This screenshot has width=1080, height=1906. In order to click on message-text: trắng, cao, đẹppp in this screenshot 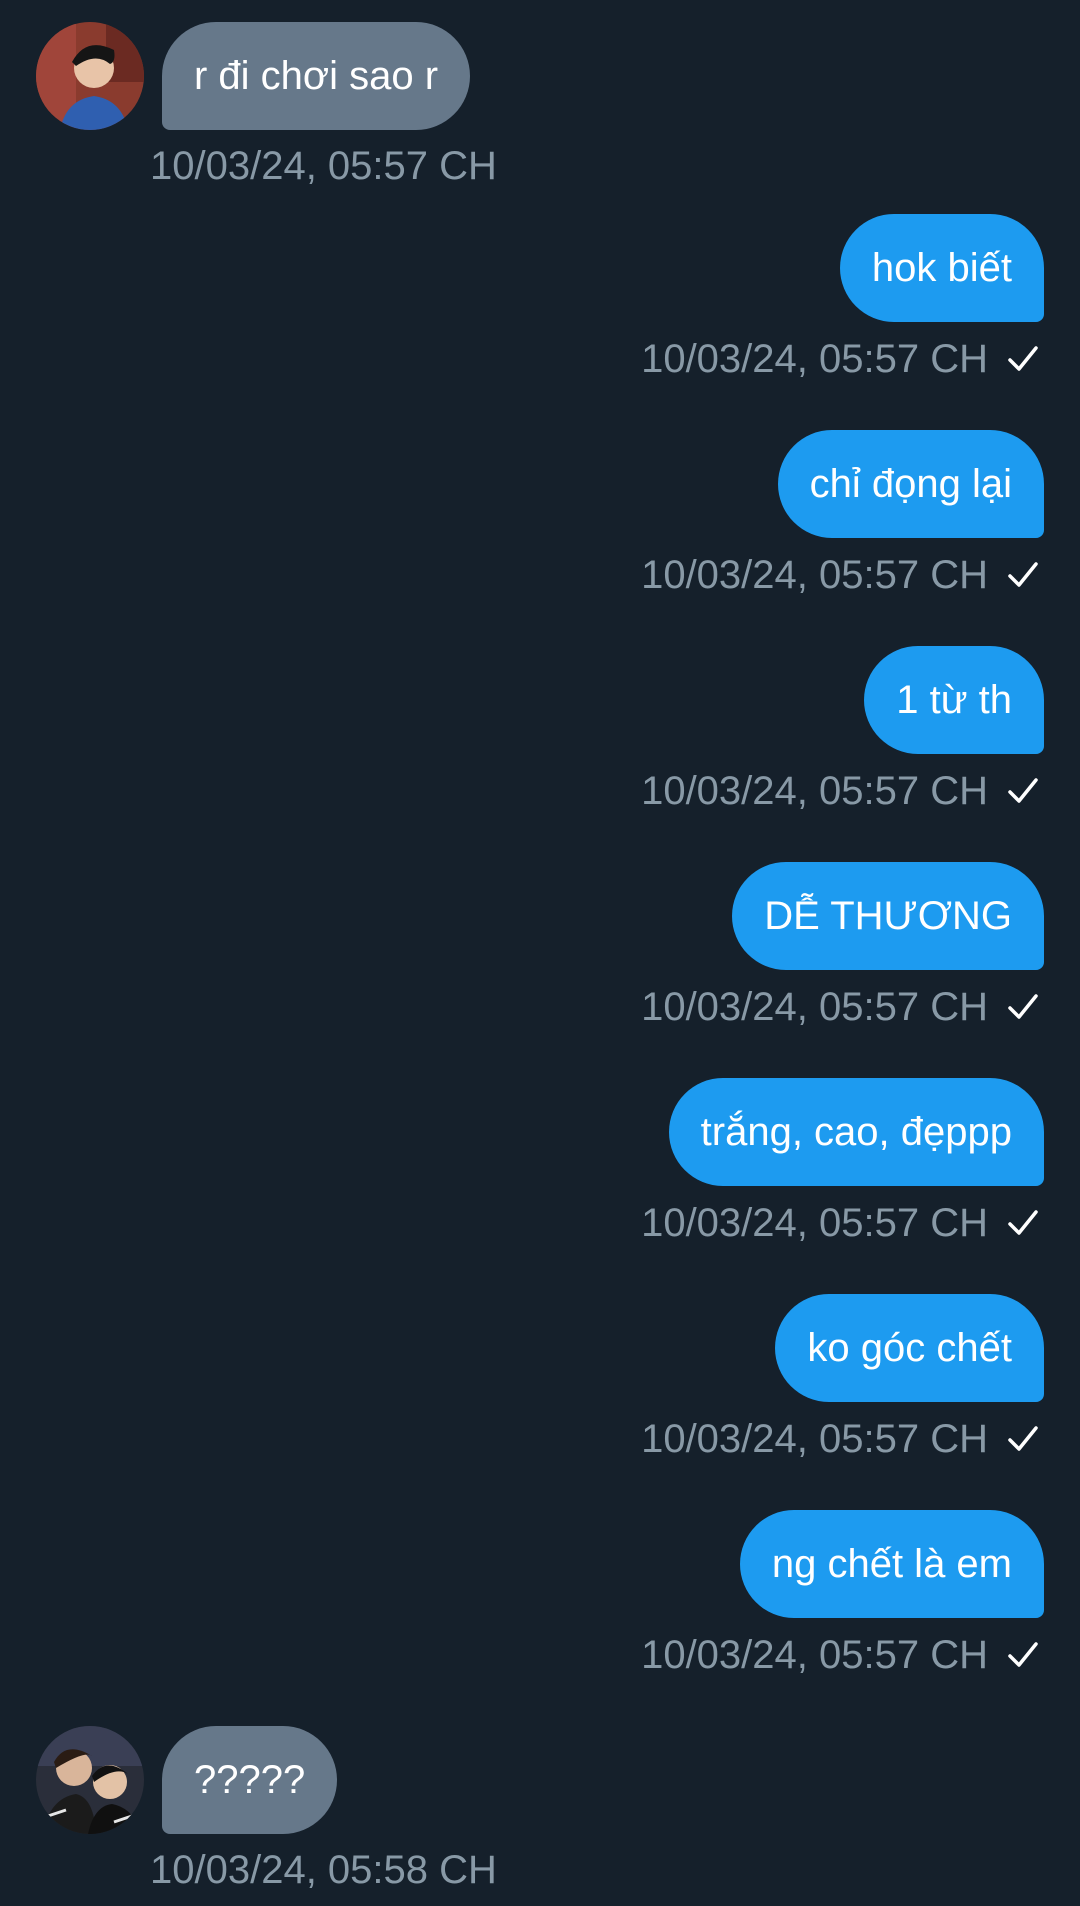, I will do `click(856, 1132)`.